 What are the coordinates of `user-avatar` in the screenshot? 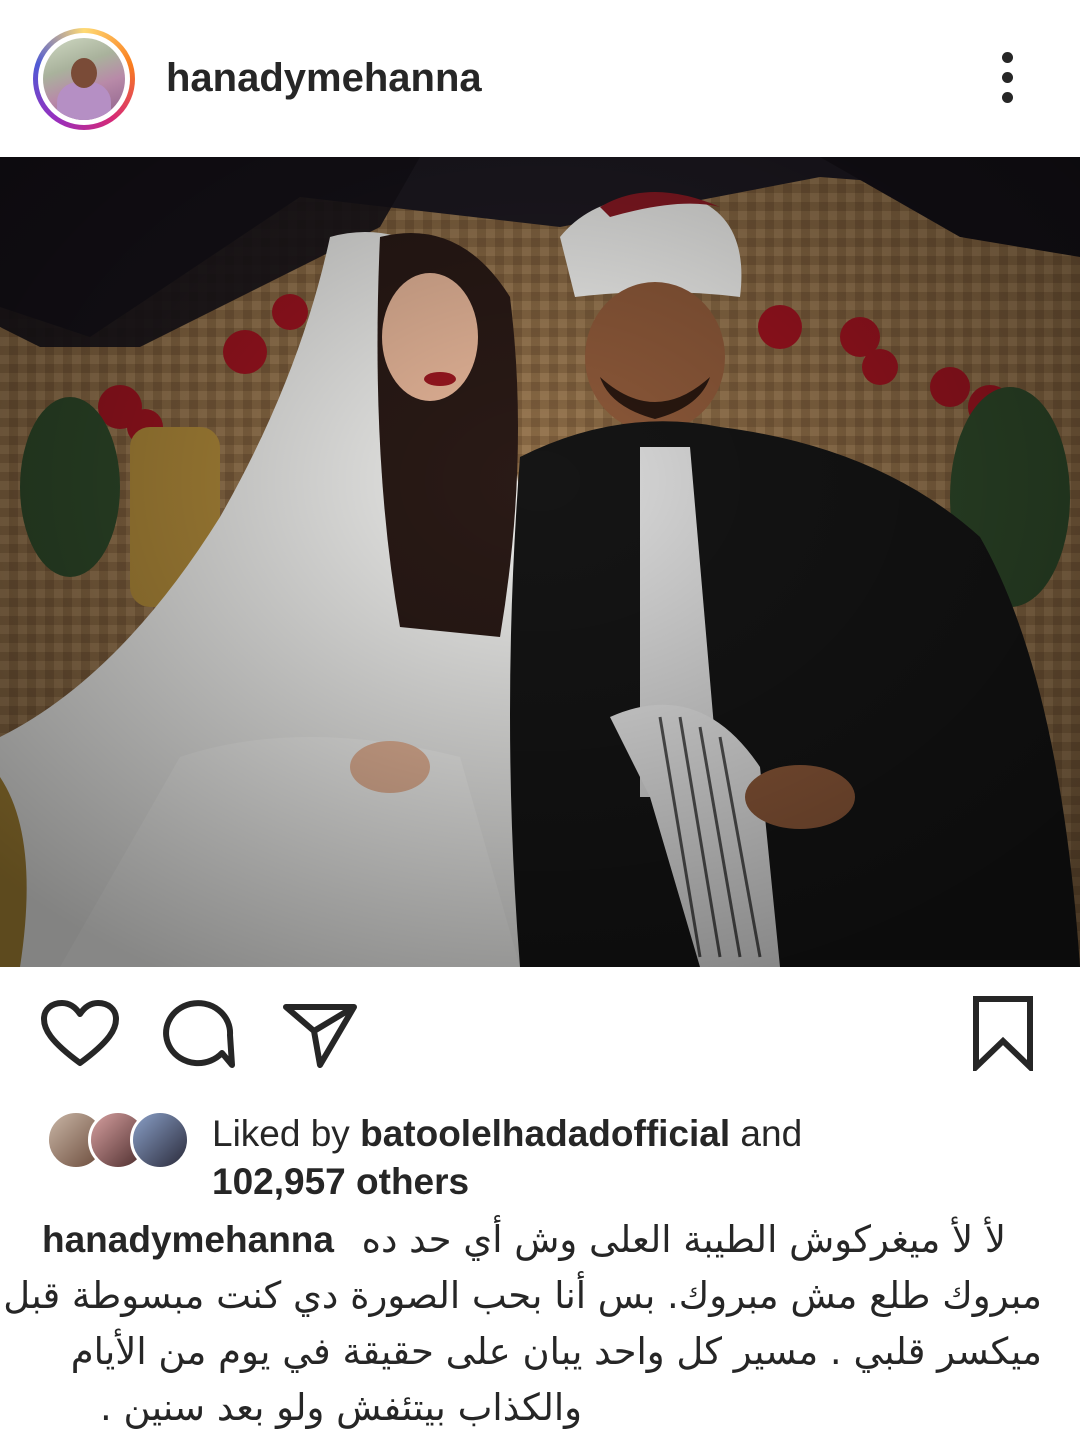 It's located at (84, 79).